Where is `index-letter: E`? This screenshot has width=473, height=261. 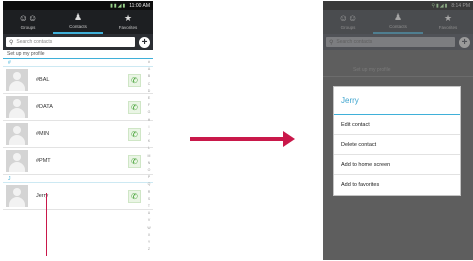
index-letter: E is located at coordinates (149, 98).